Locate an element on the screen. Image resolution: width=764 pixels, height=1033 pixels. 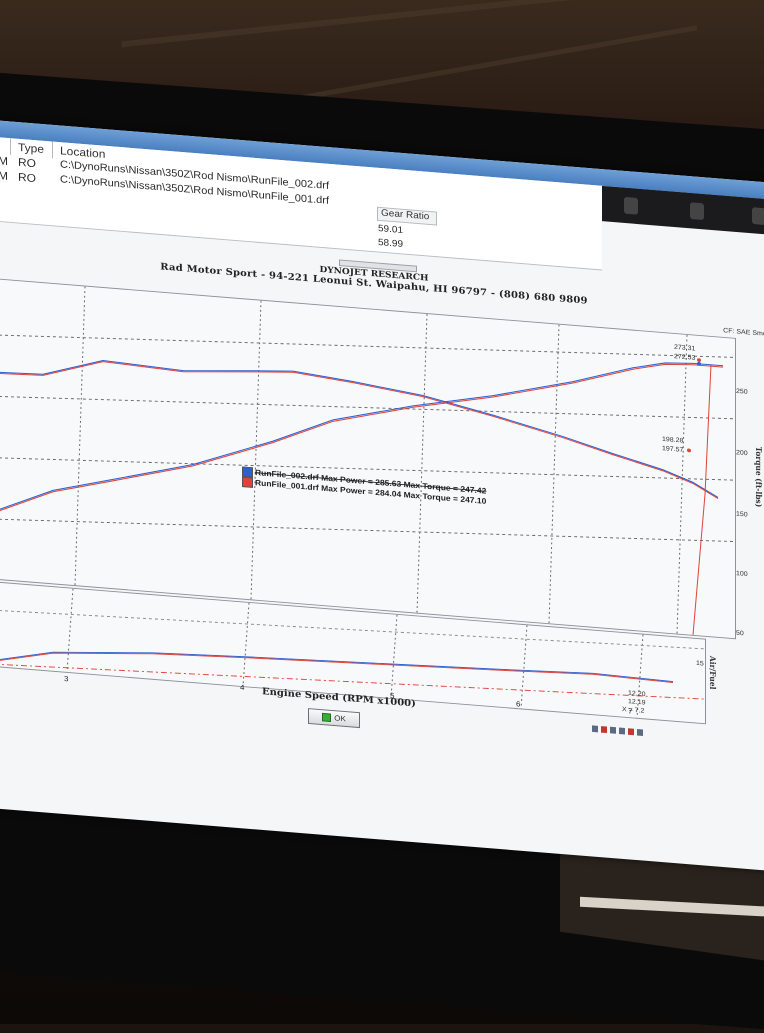
ok-icon is located at coordinates (327, 717).